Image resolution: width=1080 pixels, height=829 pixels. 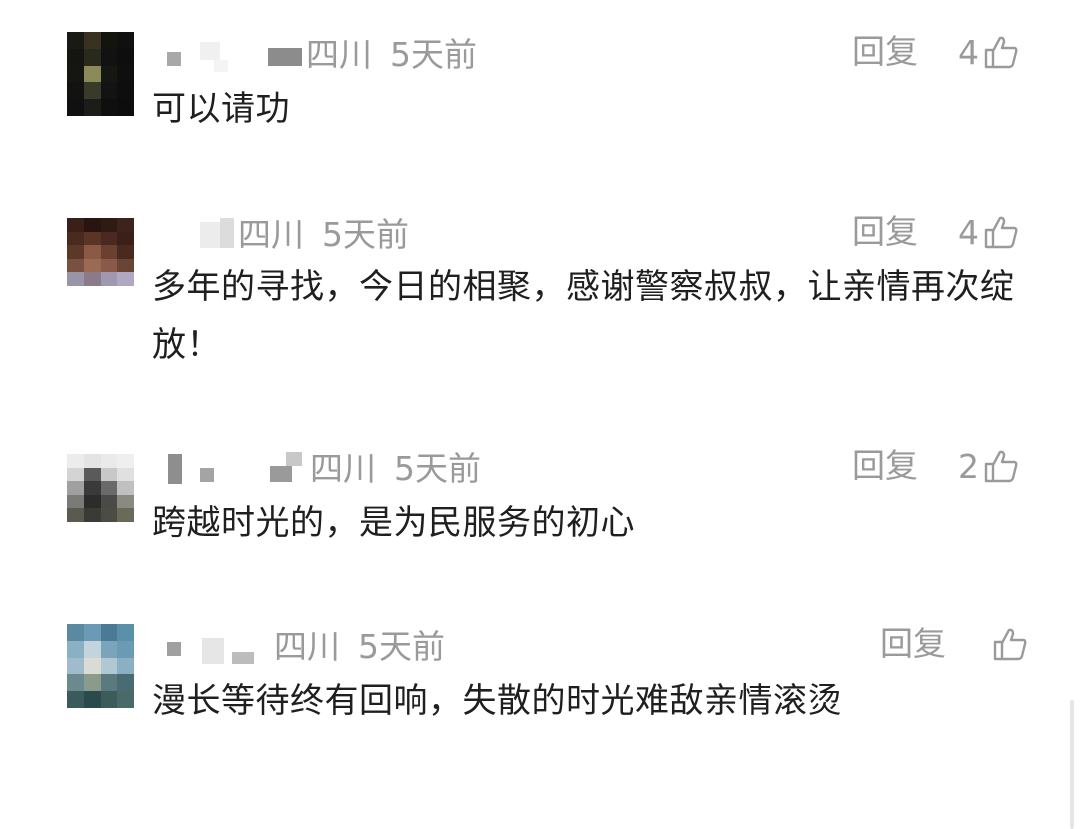 I want to click on like-button: 2, so click(x=988, y=466).